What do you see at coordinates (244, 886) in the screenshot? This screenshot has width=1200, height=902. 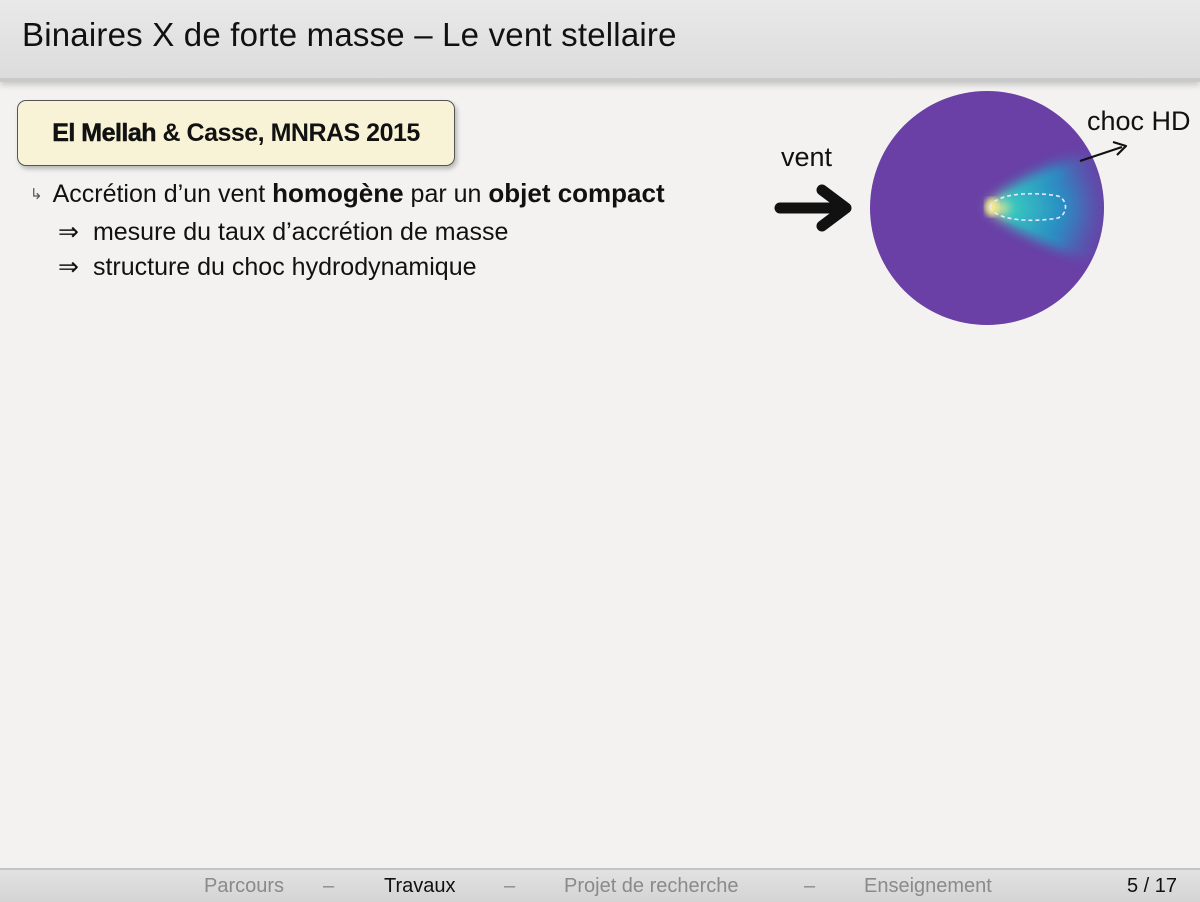 I see `nav-item-parcours: Parcours` at bounding box center [244, 886].